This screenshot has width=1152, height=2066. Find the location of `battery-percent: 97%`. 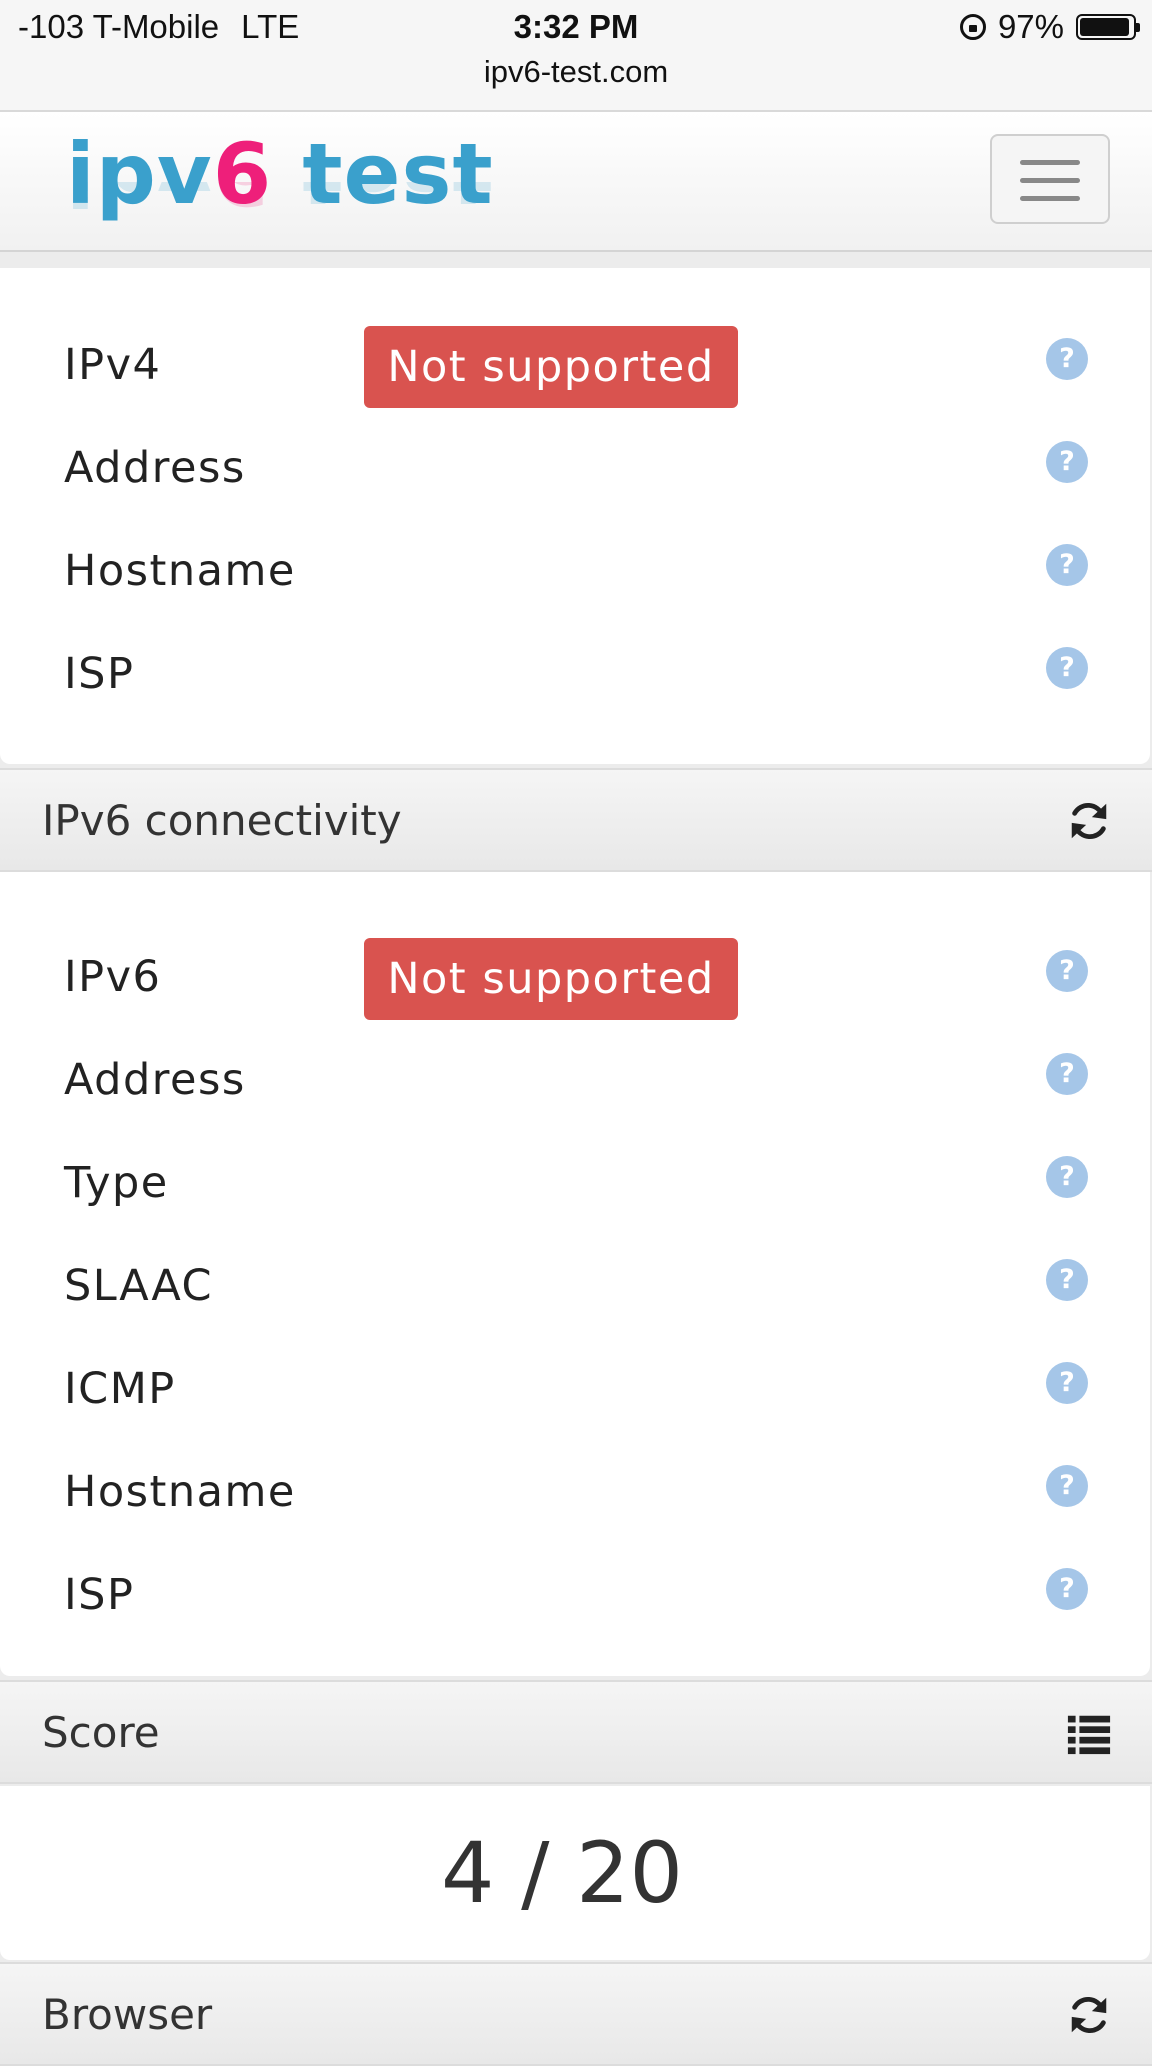

battery-percent: 97% is located at coordinates (1030, 26).